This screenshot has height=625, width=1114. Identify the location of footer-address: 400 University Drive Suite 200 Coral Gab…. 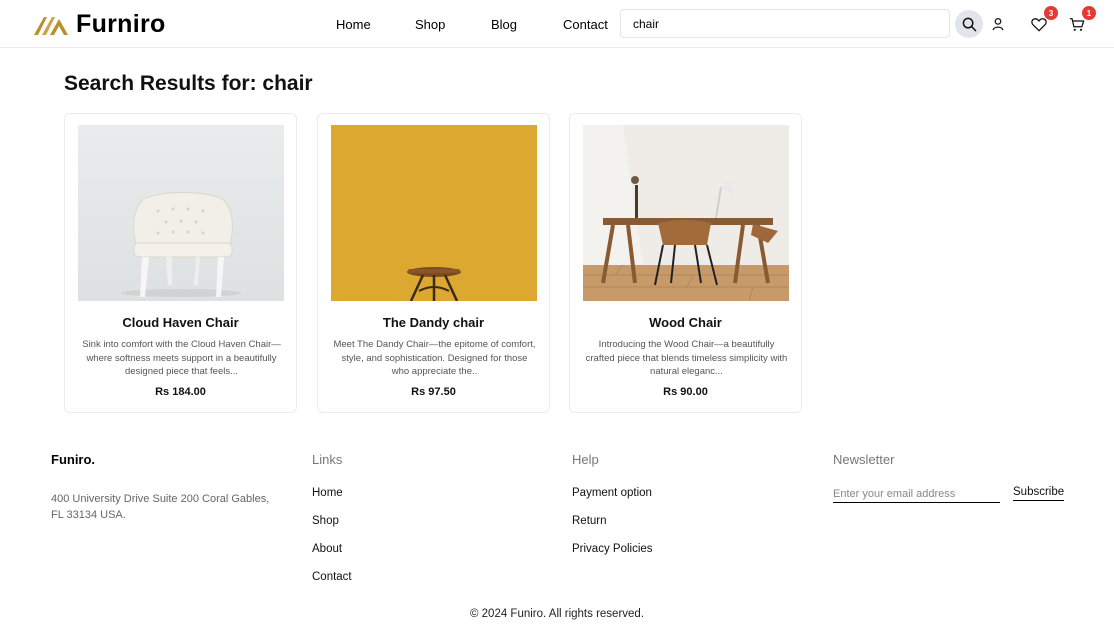
(161, 507).